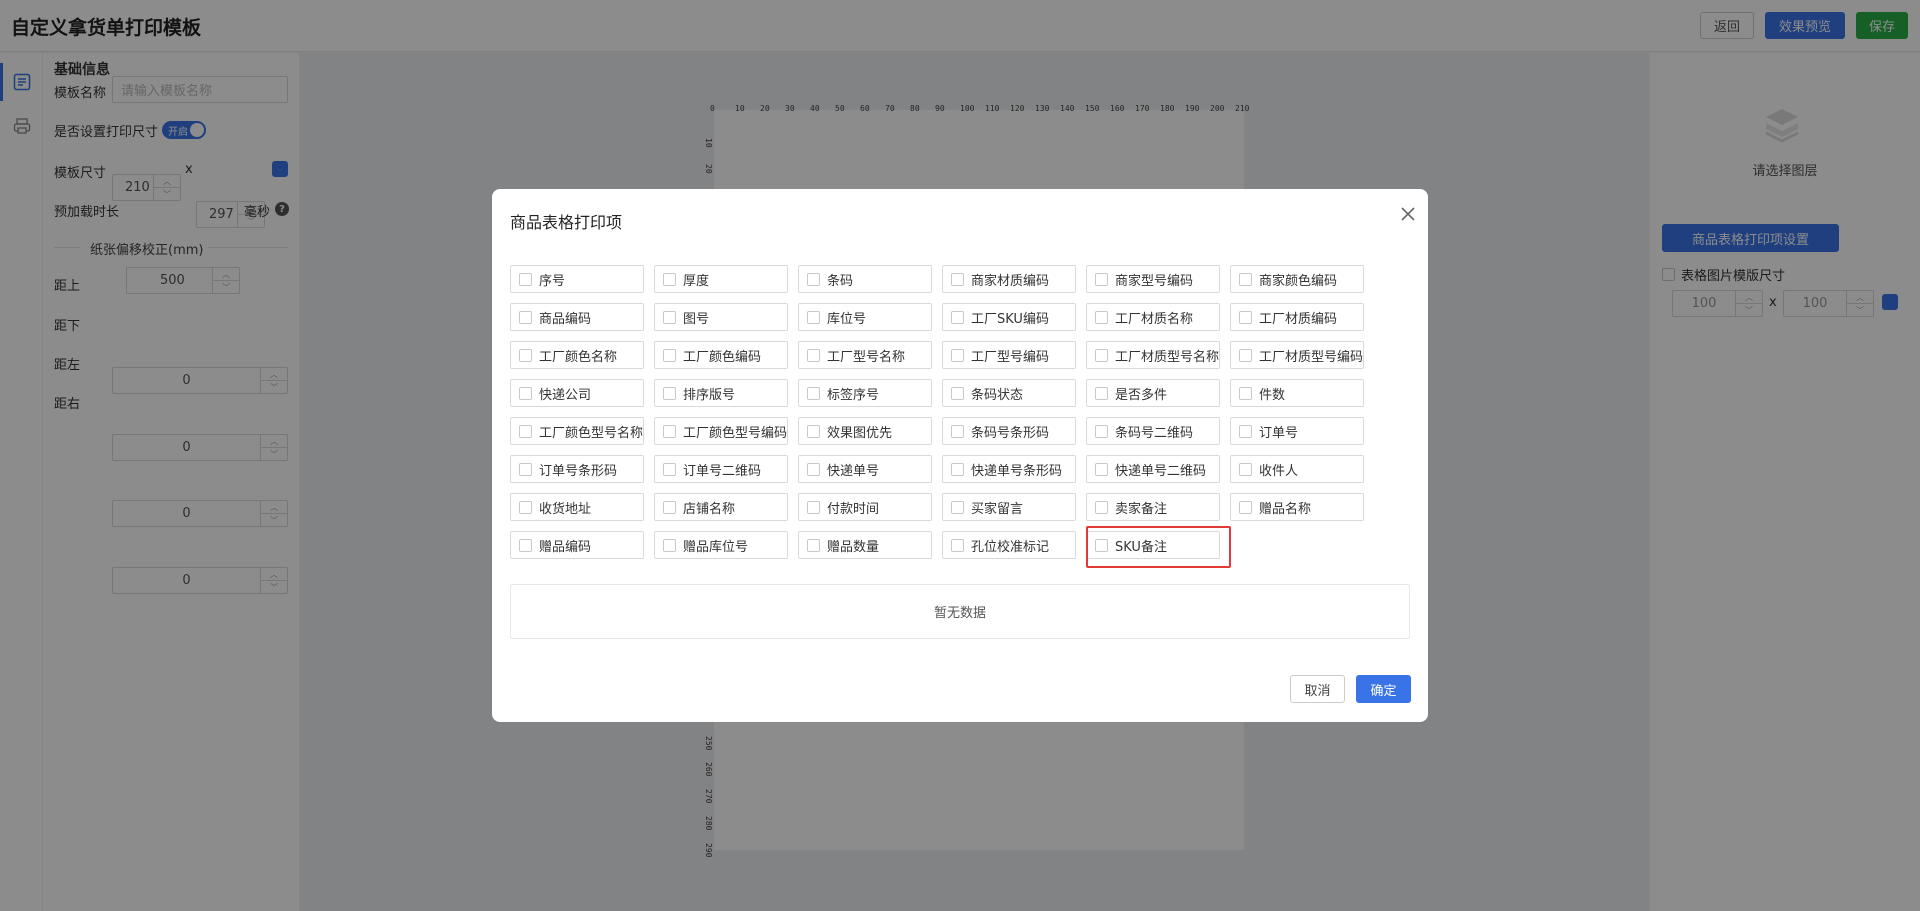  What do you see at coordinates (721, 393) in the screenshot?
I see `print-option: 排序版号` at bounding box center [721, 393].